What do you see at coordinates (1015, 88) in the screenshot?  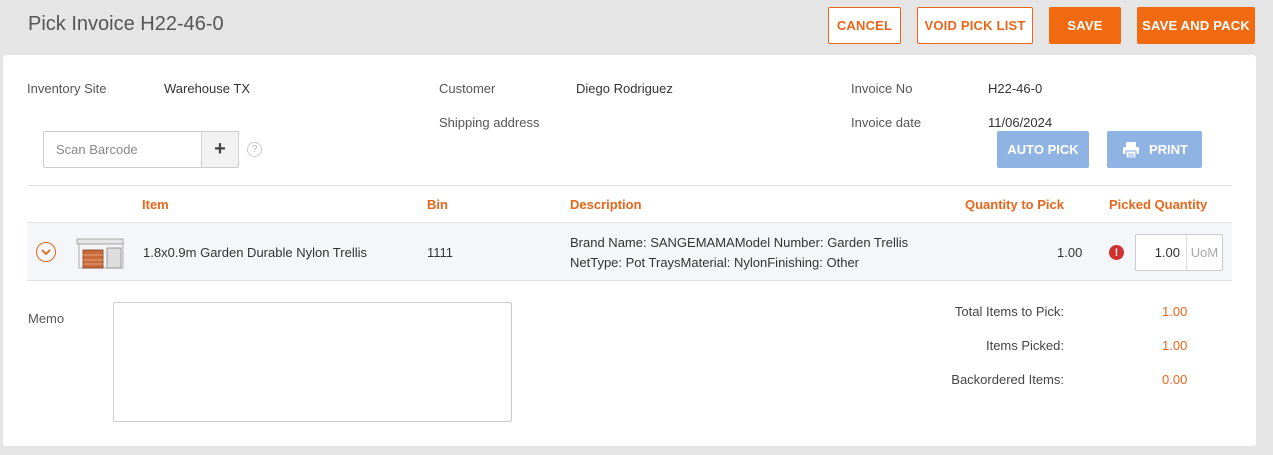 I see `invoice-no-value: H22-46-0` at bounding box center [1015, 88].